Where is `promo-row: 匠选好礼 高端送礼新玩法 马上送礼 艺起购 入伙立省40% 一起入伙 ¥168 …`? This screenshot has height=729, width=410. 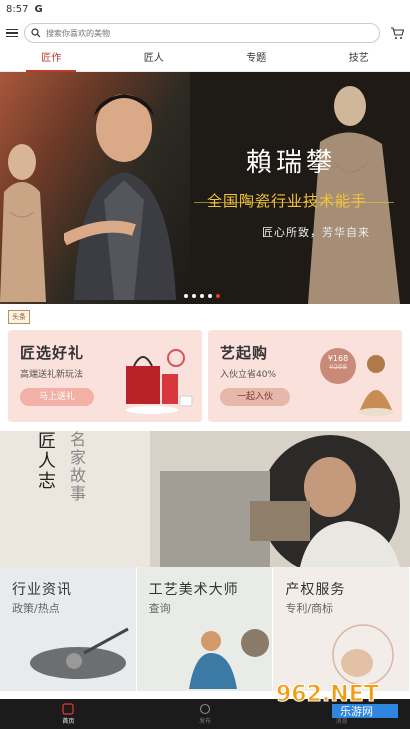 promo-row: 匠选好礼 高端送礼新玩法 马上送礼 艺起购 入伙立省40% 一起入伙 ¥168 … is located at coordinates (205, 376).